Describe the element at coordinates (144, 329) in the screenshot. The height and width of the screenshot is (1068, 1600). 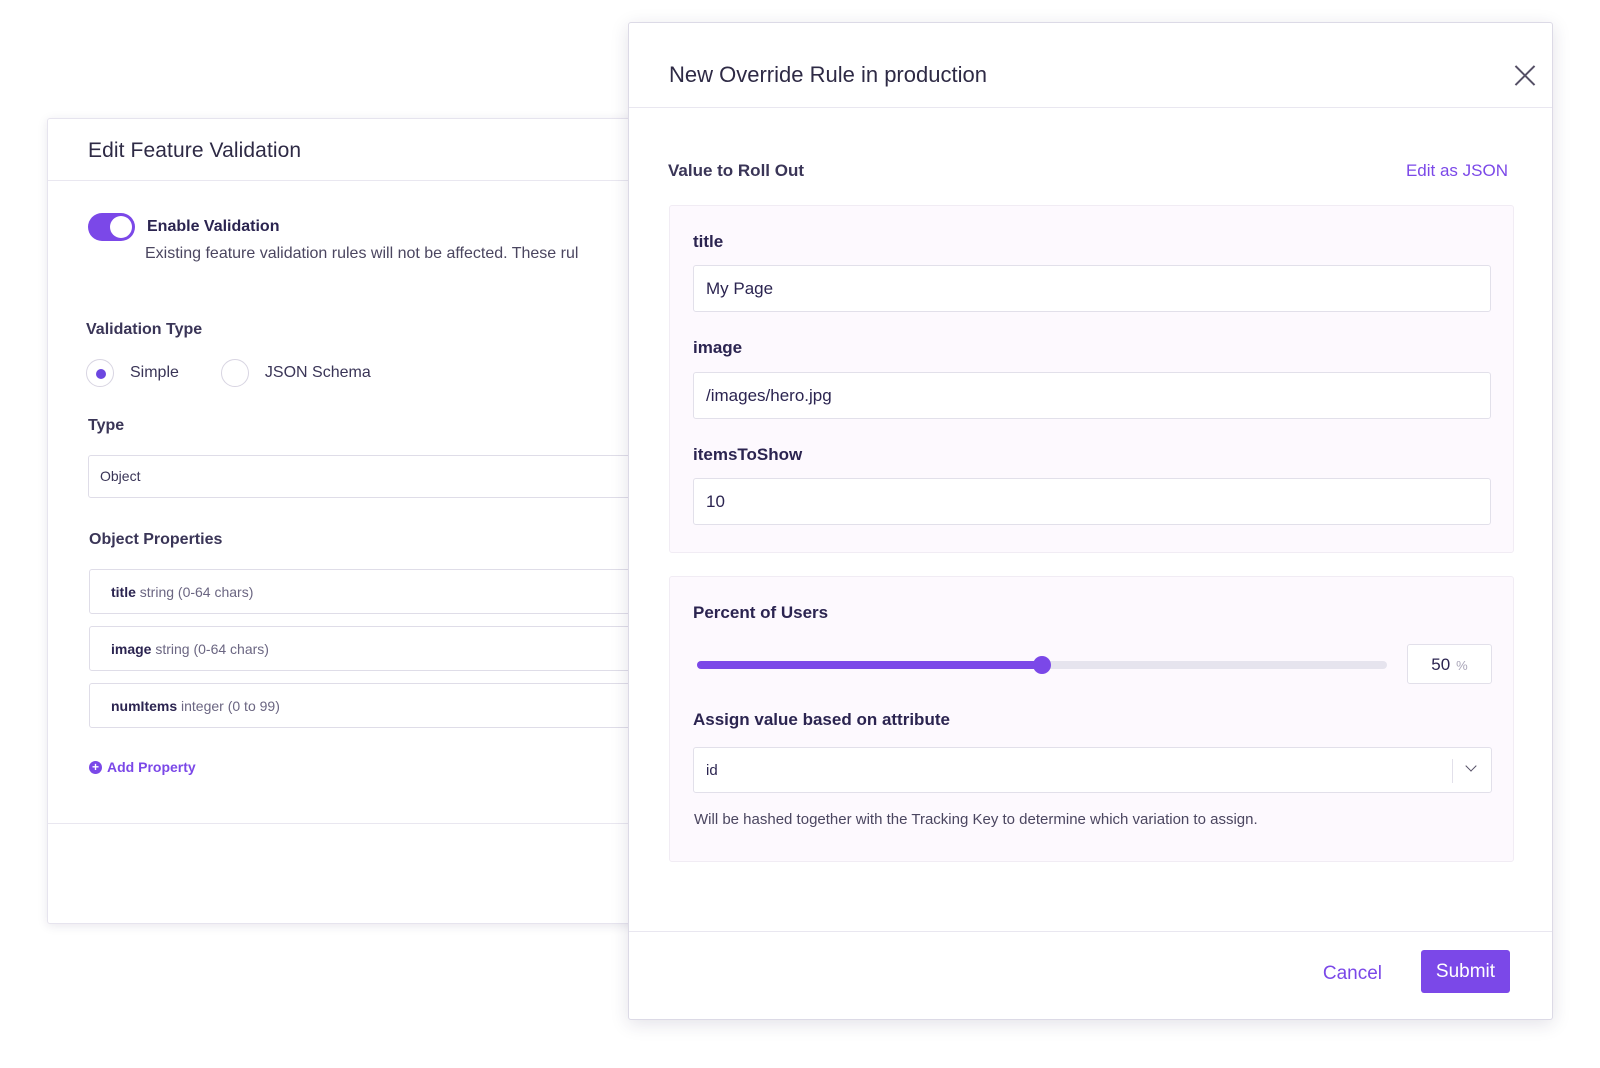
I see `validation-type-label: Validation Type` at that location.